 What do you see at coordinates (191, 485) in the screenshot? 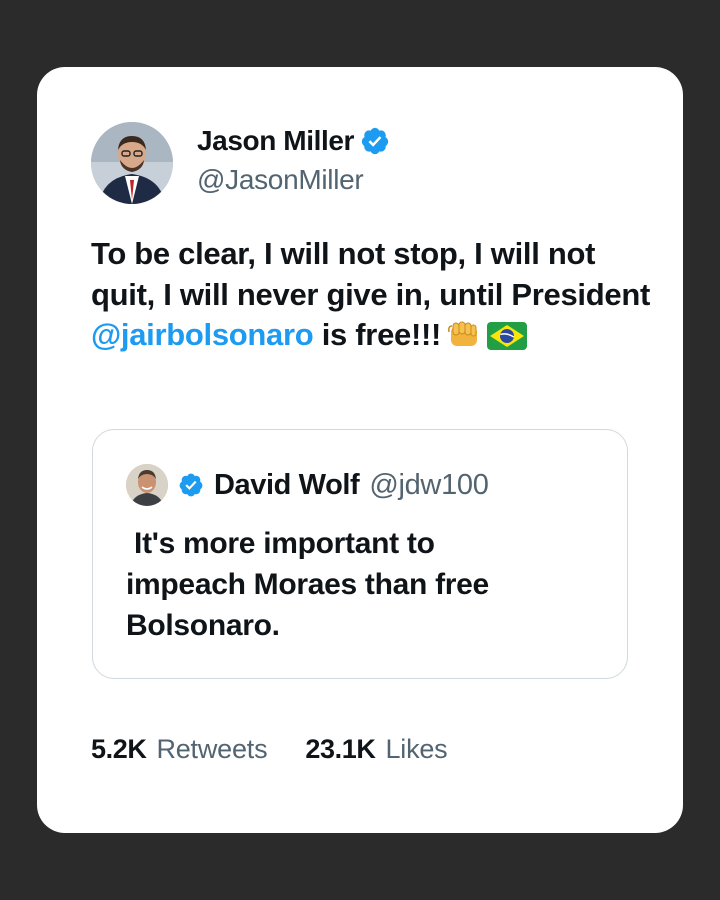
I see `quoted-verified-badge-icon` at bounding box center [191, 485].